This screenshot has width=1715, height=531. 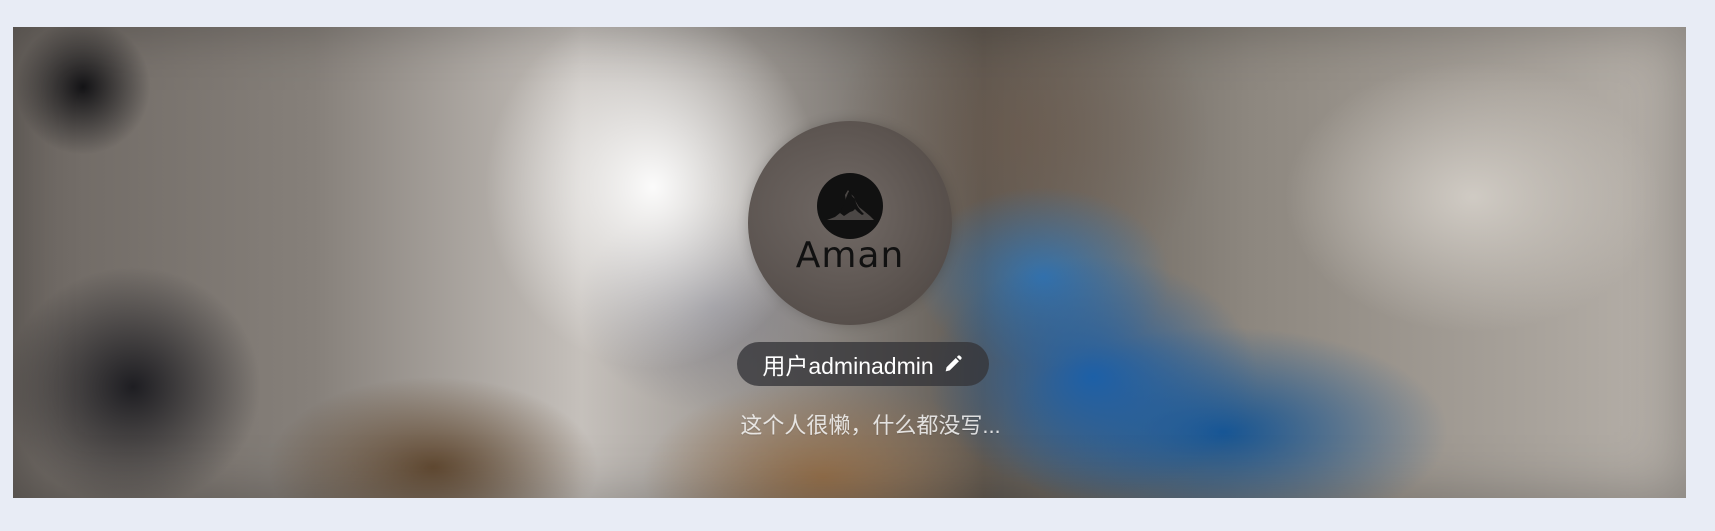 I want to click on logo-text: Aman, so click(x=850, y=255).